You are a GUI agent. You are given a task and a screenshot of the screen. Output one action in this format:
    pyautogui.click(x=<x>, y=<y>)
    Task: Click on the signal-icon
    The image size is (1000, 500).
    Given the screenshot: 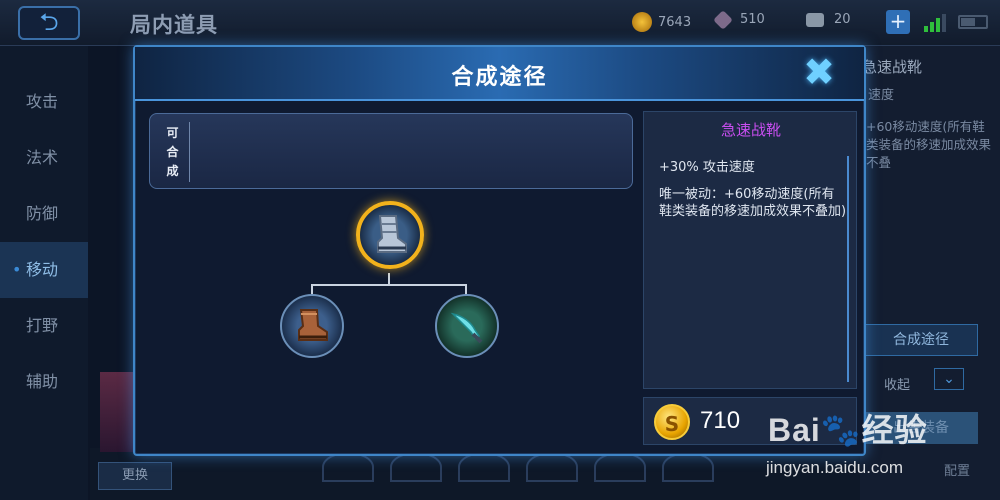 What is the action you would take?
    pyautogui.click(x=935, y=22)
    